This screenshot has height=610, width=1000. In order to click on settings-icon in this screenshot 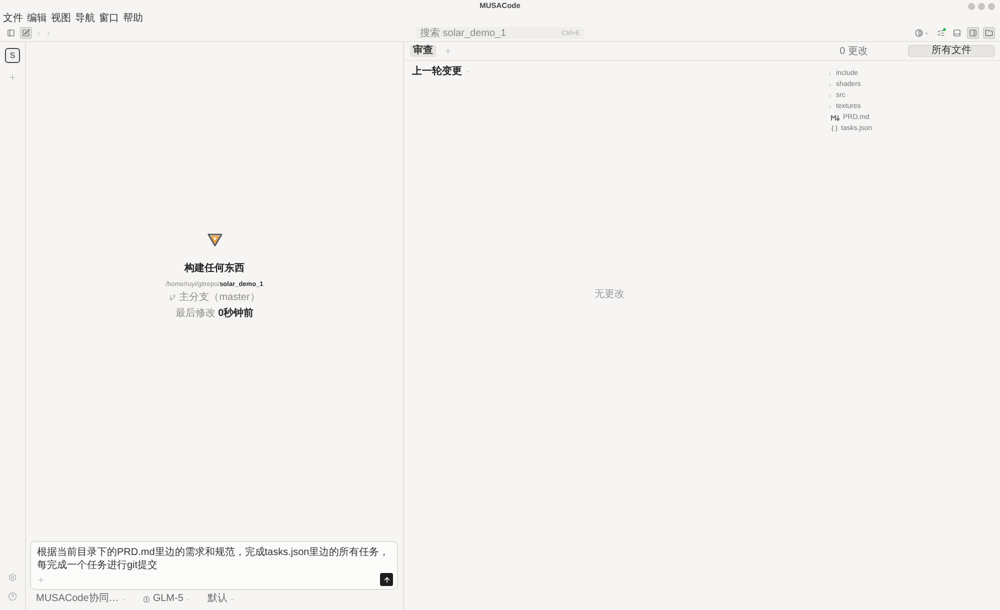, I will do `click(12, 577)`.